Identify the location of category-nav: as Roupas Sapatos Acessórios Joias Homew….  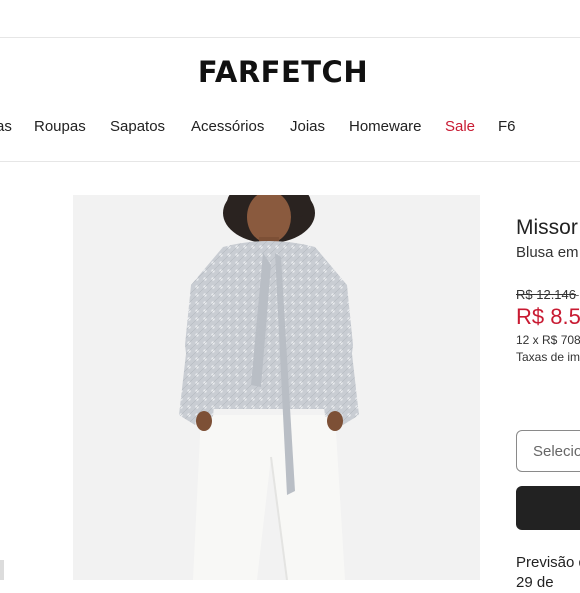
(290, 127).